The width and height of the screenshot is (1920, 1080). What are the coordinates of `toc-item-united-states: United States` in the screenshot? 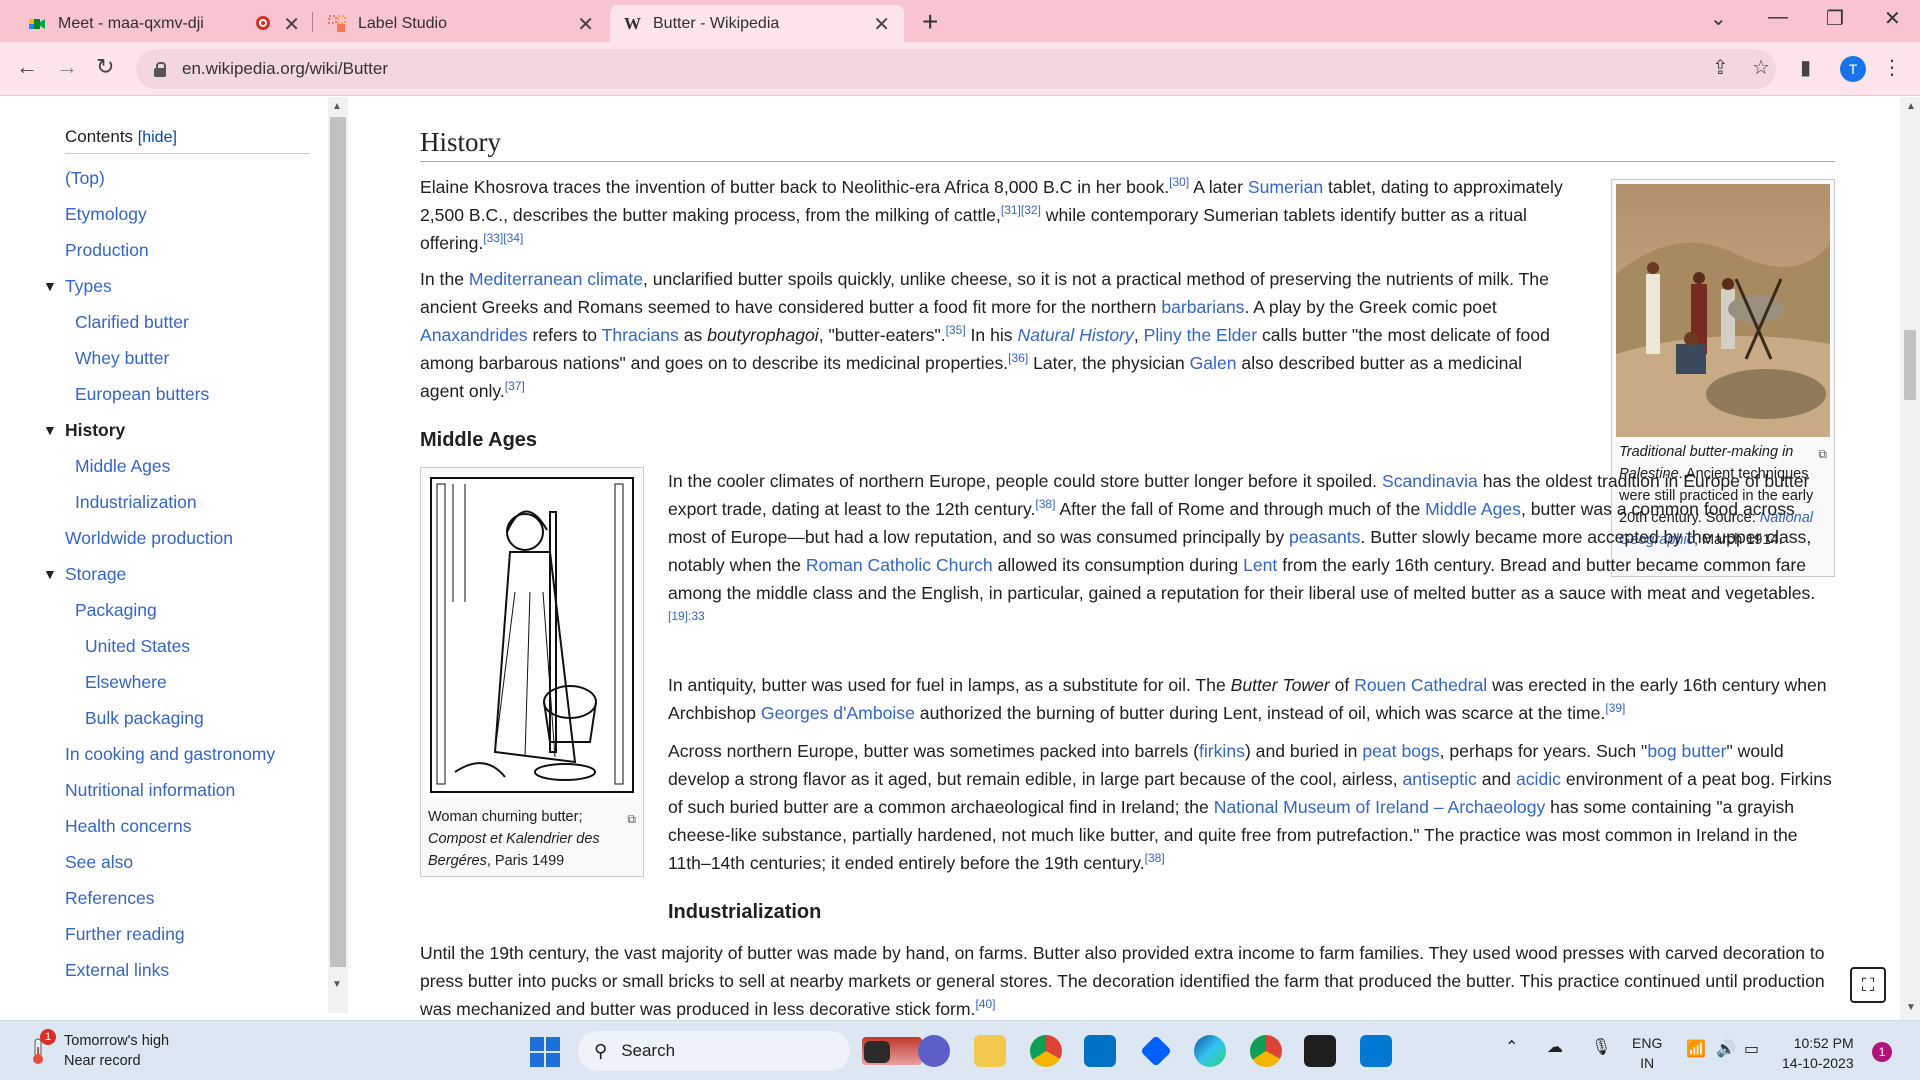 It's located at (187, 646).